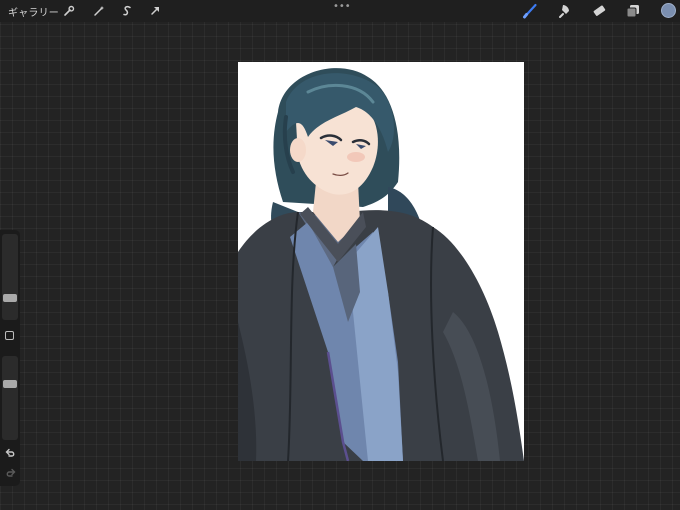  Describe the element at coordinates (10, 473) in the screenshot. I see `redo-icon` at that location.